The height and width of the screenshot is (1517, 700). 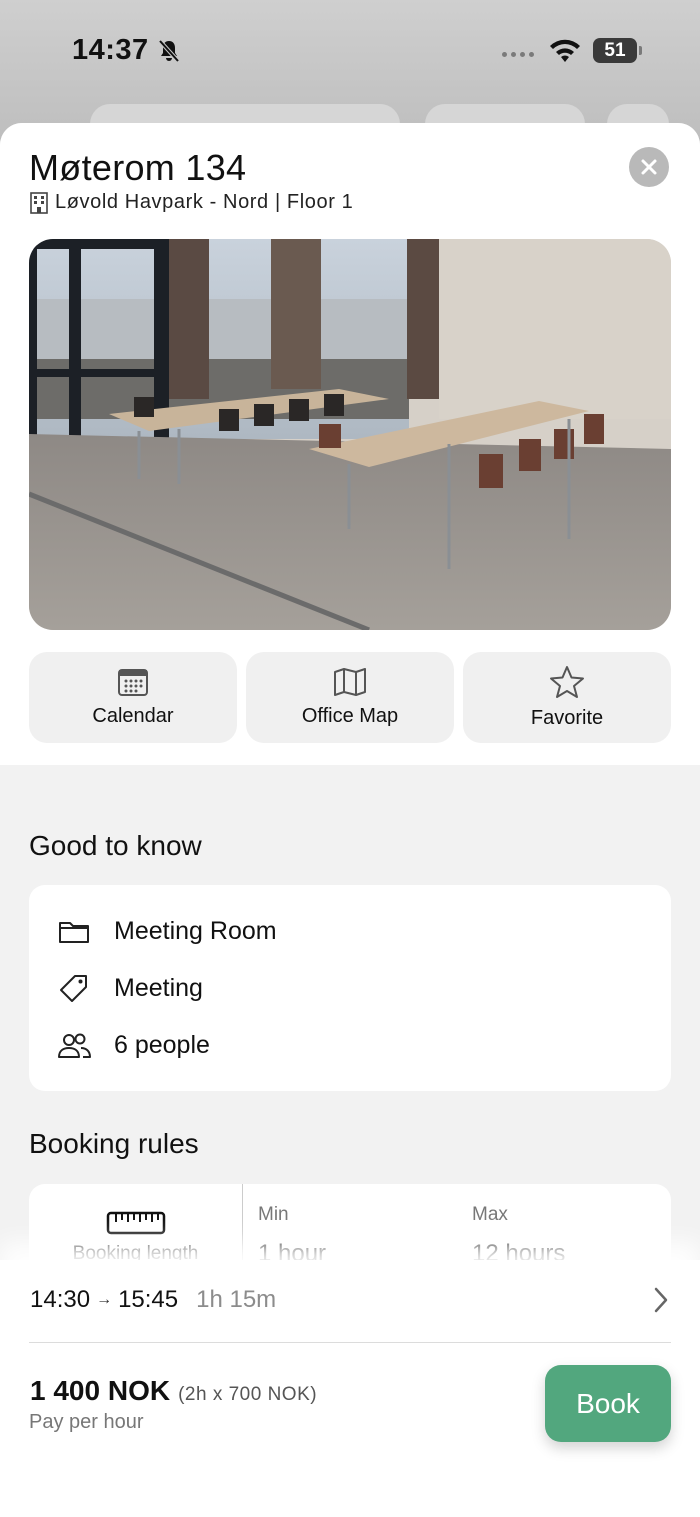 I want to click on chevron-right-icon, so click(x=661, y=1300).